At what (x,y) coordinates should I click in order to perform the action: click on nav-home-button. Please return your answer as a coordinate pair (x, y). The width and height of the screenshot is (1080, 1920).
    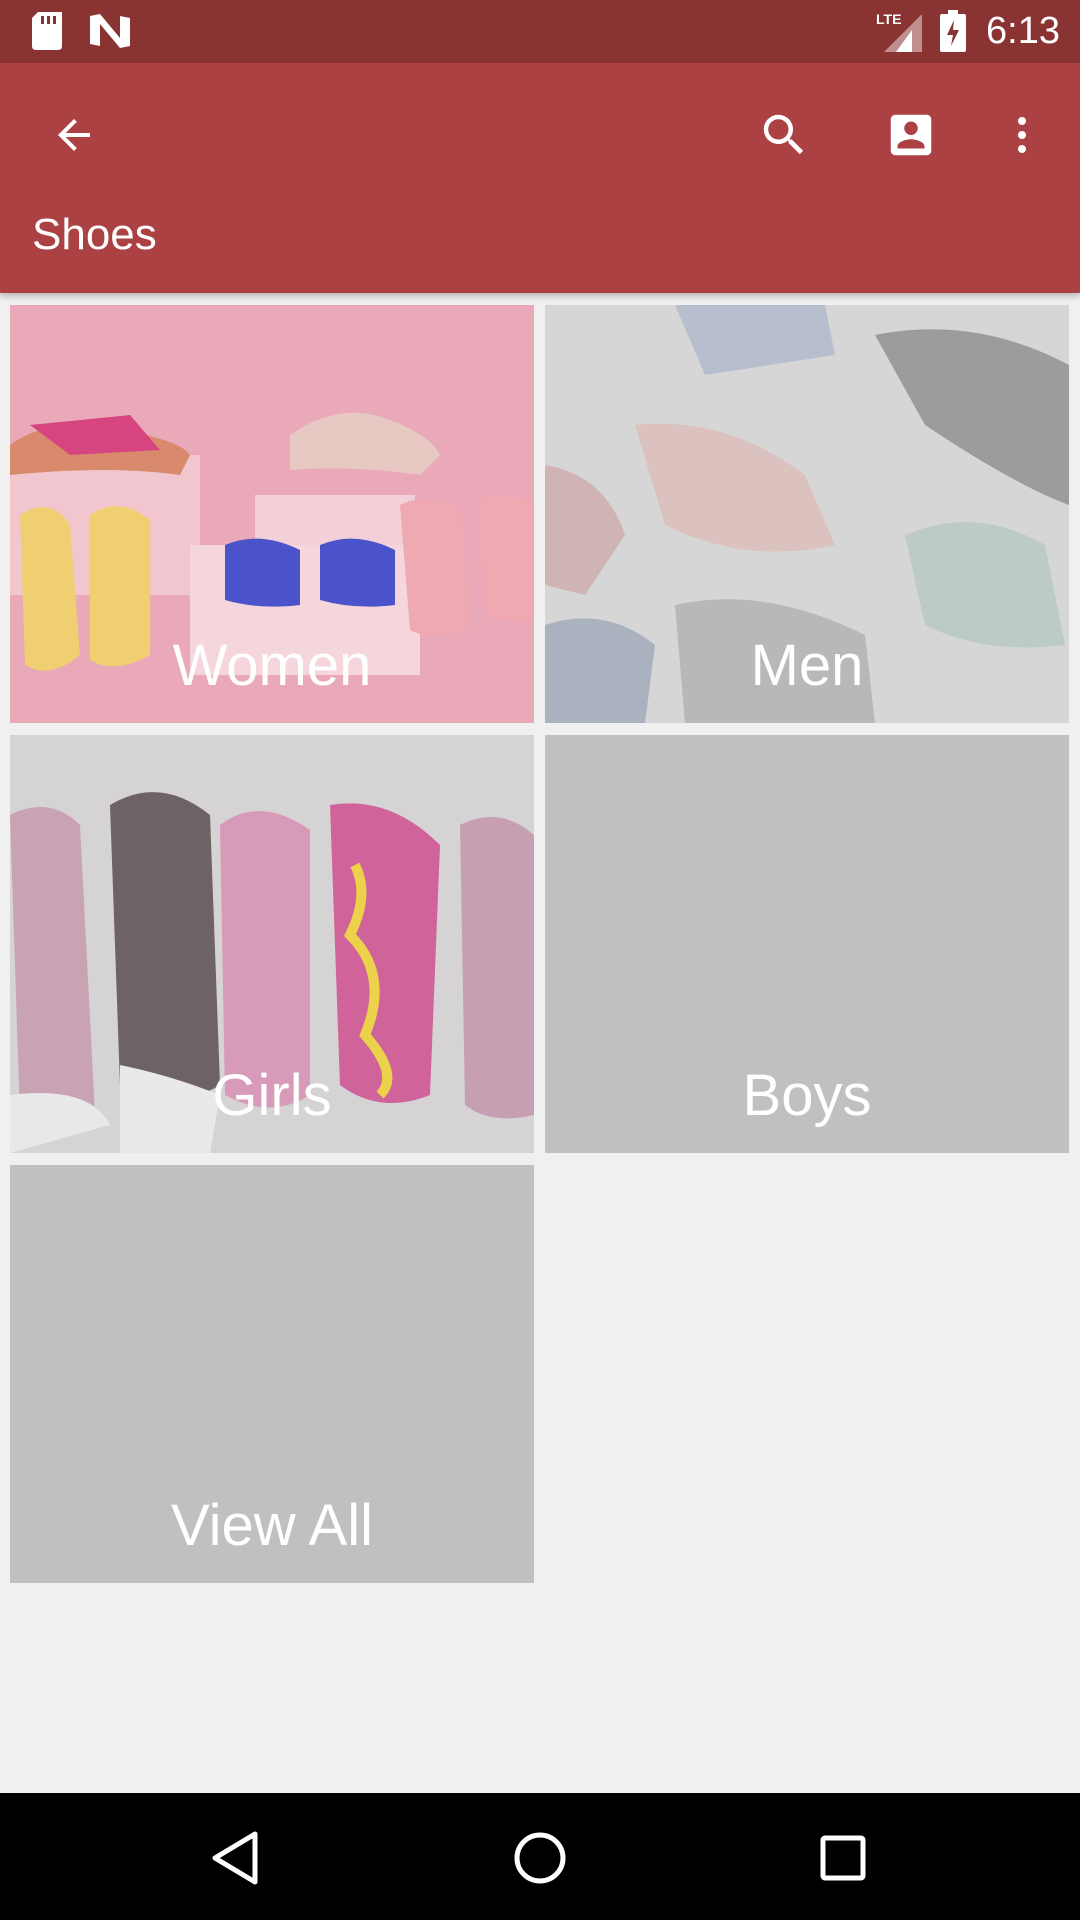
    Looking at the image, I should click on (540, 1858).